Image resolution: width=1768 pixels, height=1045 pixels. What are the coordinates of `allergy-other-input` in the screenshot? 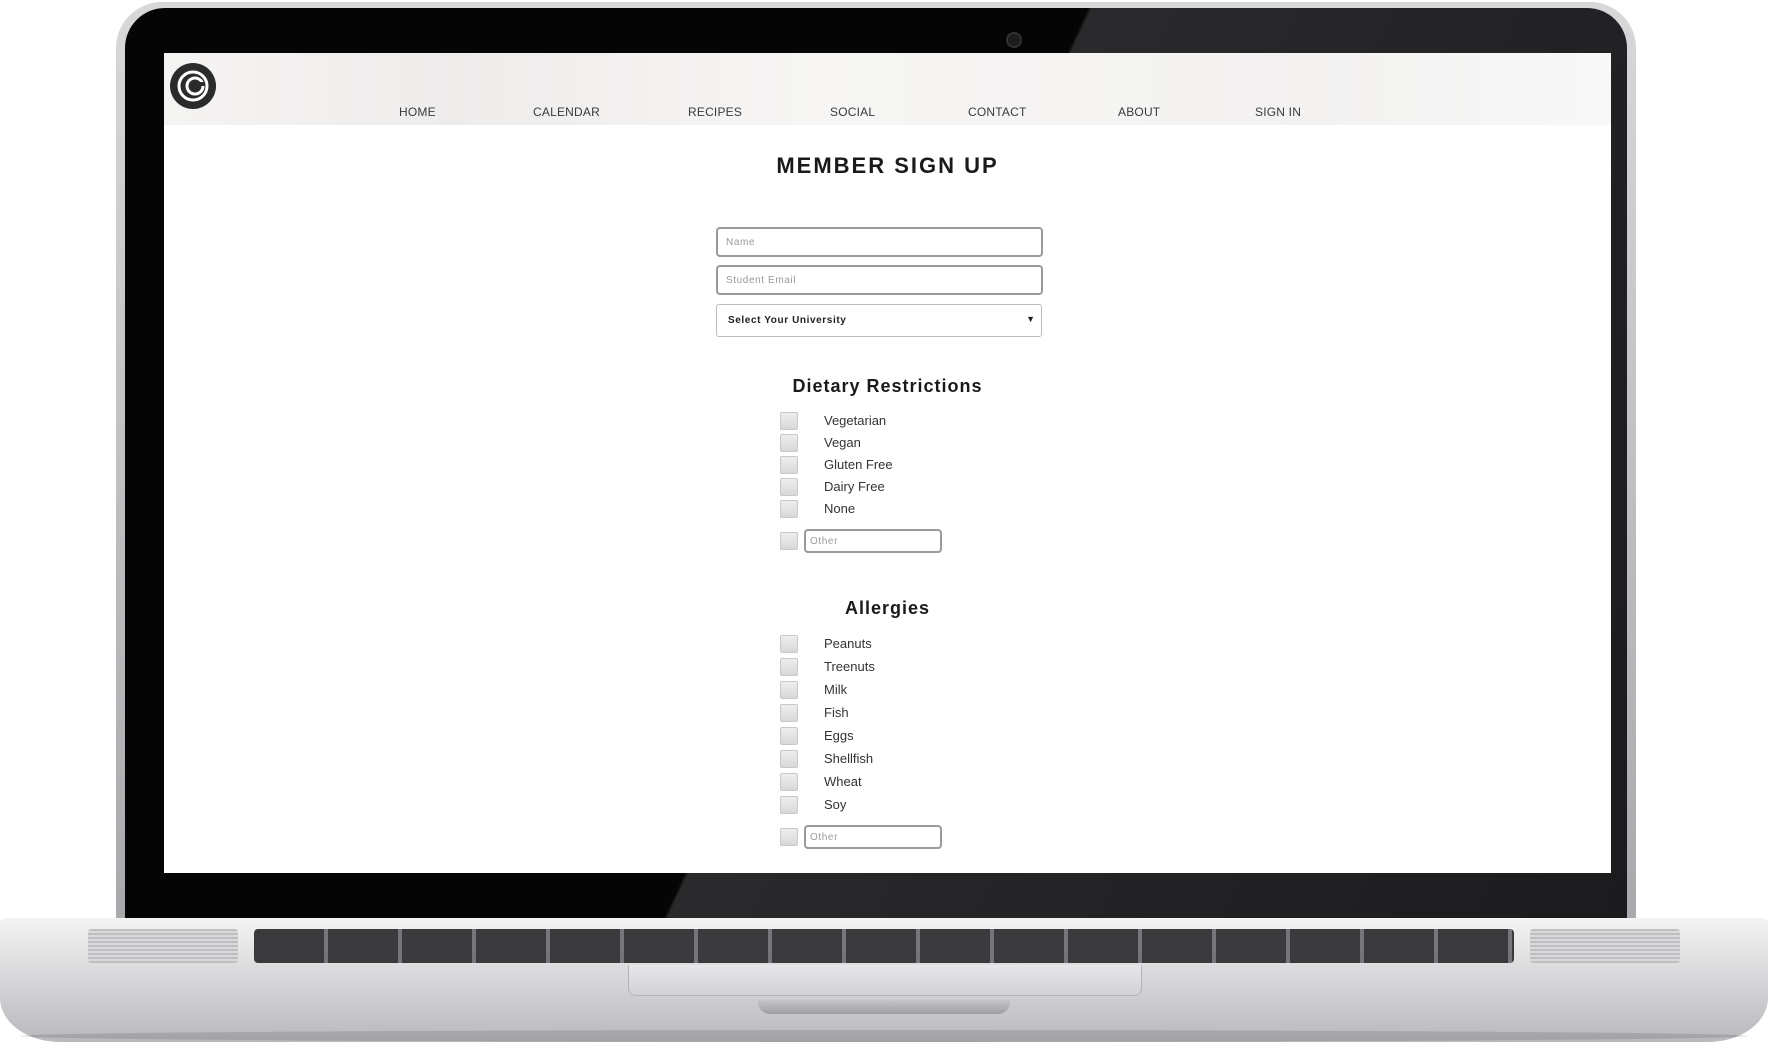 It's located at (873, 837).